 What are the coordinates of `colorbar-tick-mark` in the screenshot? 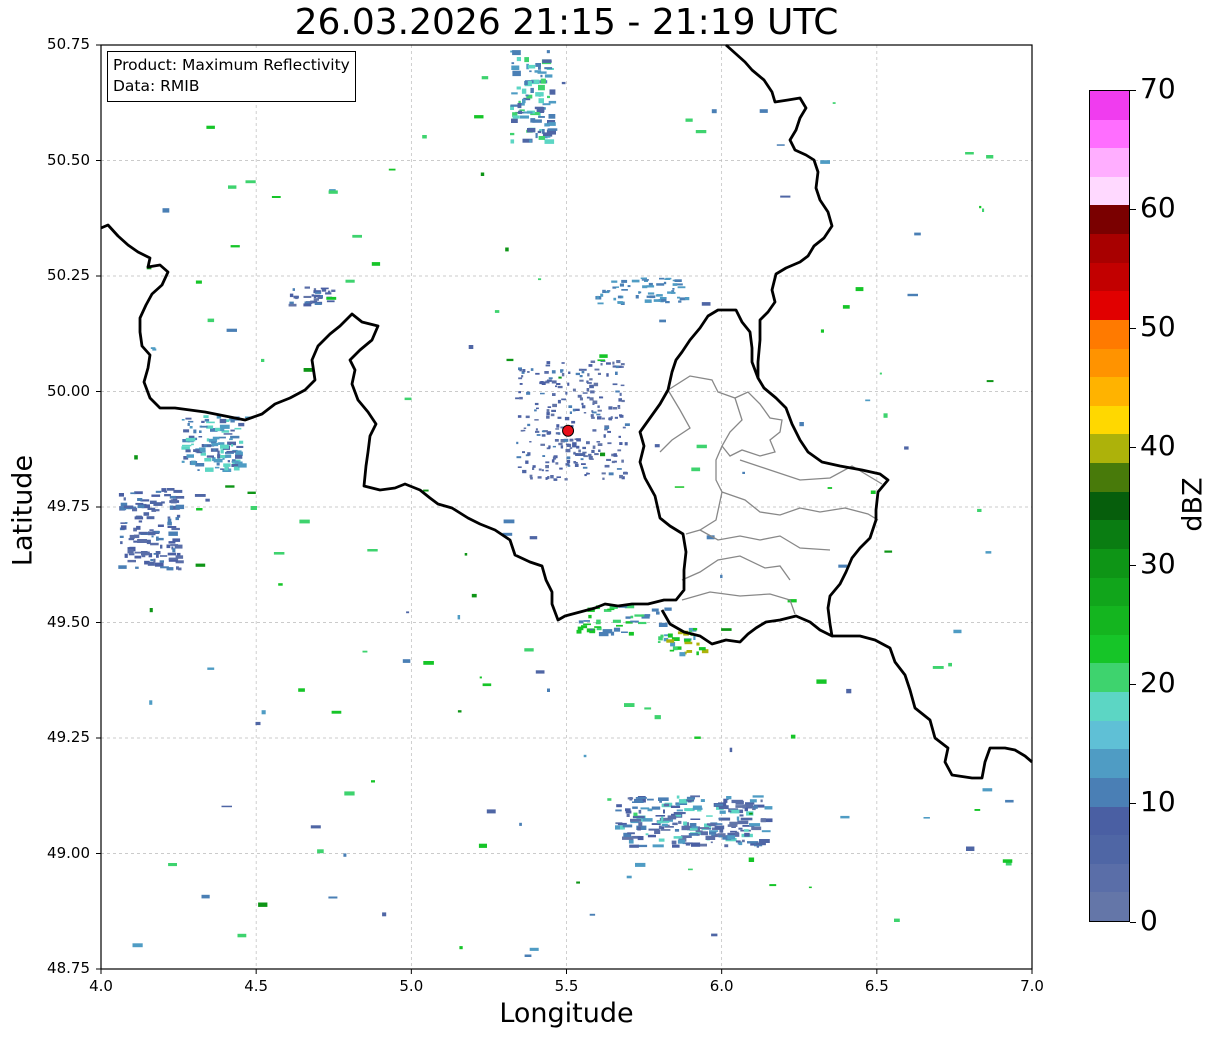 It's located at (1133, 804).